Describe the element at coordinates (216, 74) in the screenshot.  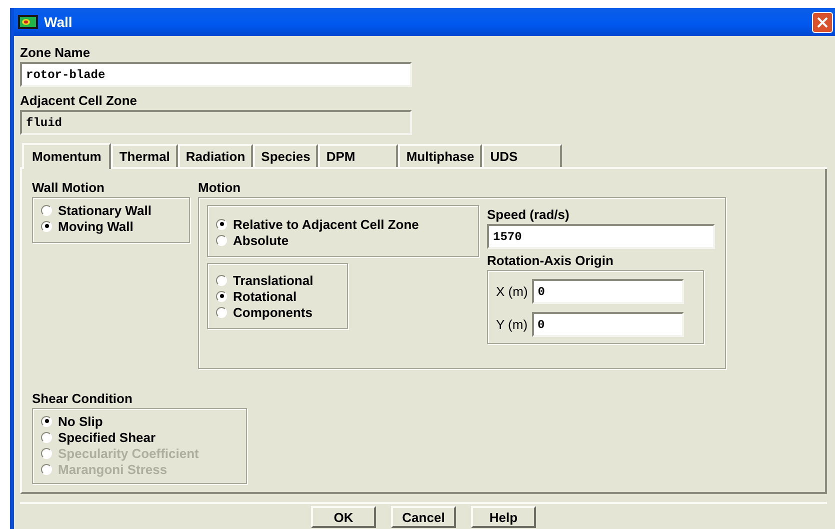
I see `input-field: rotor-blade` at that location.